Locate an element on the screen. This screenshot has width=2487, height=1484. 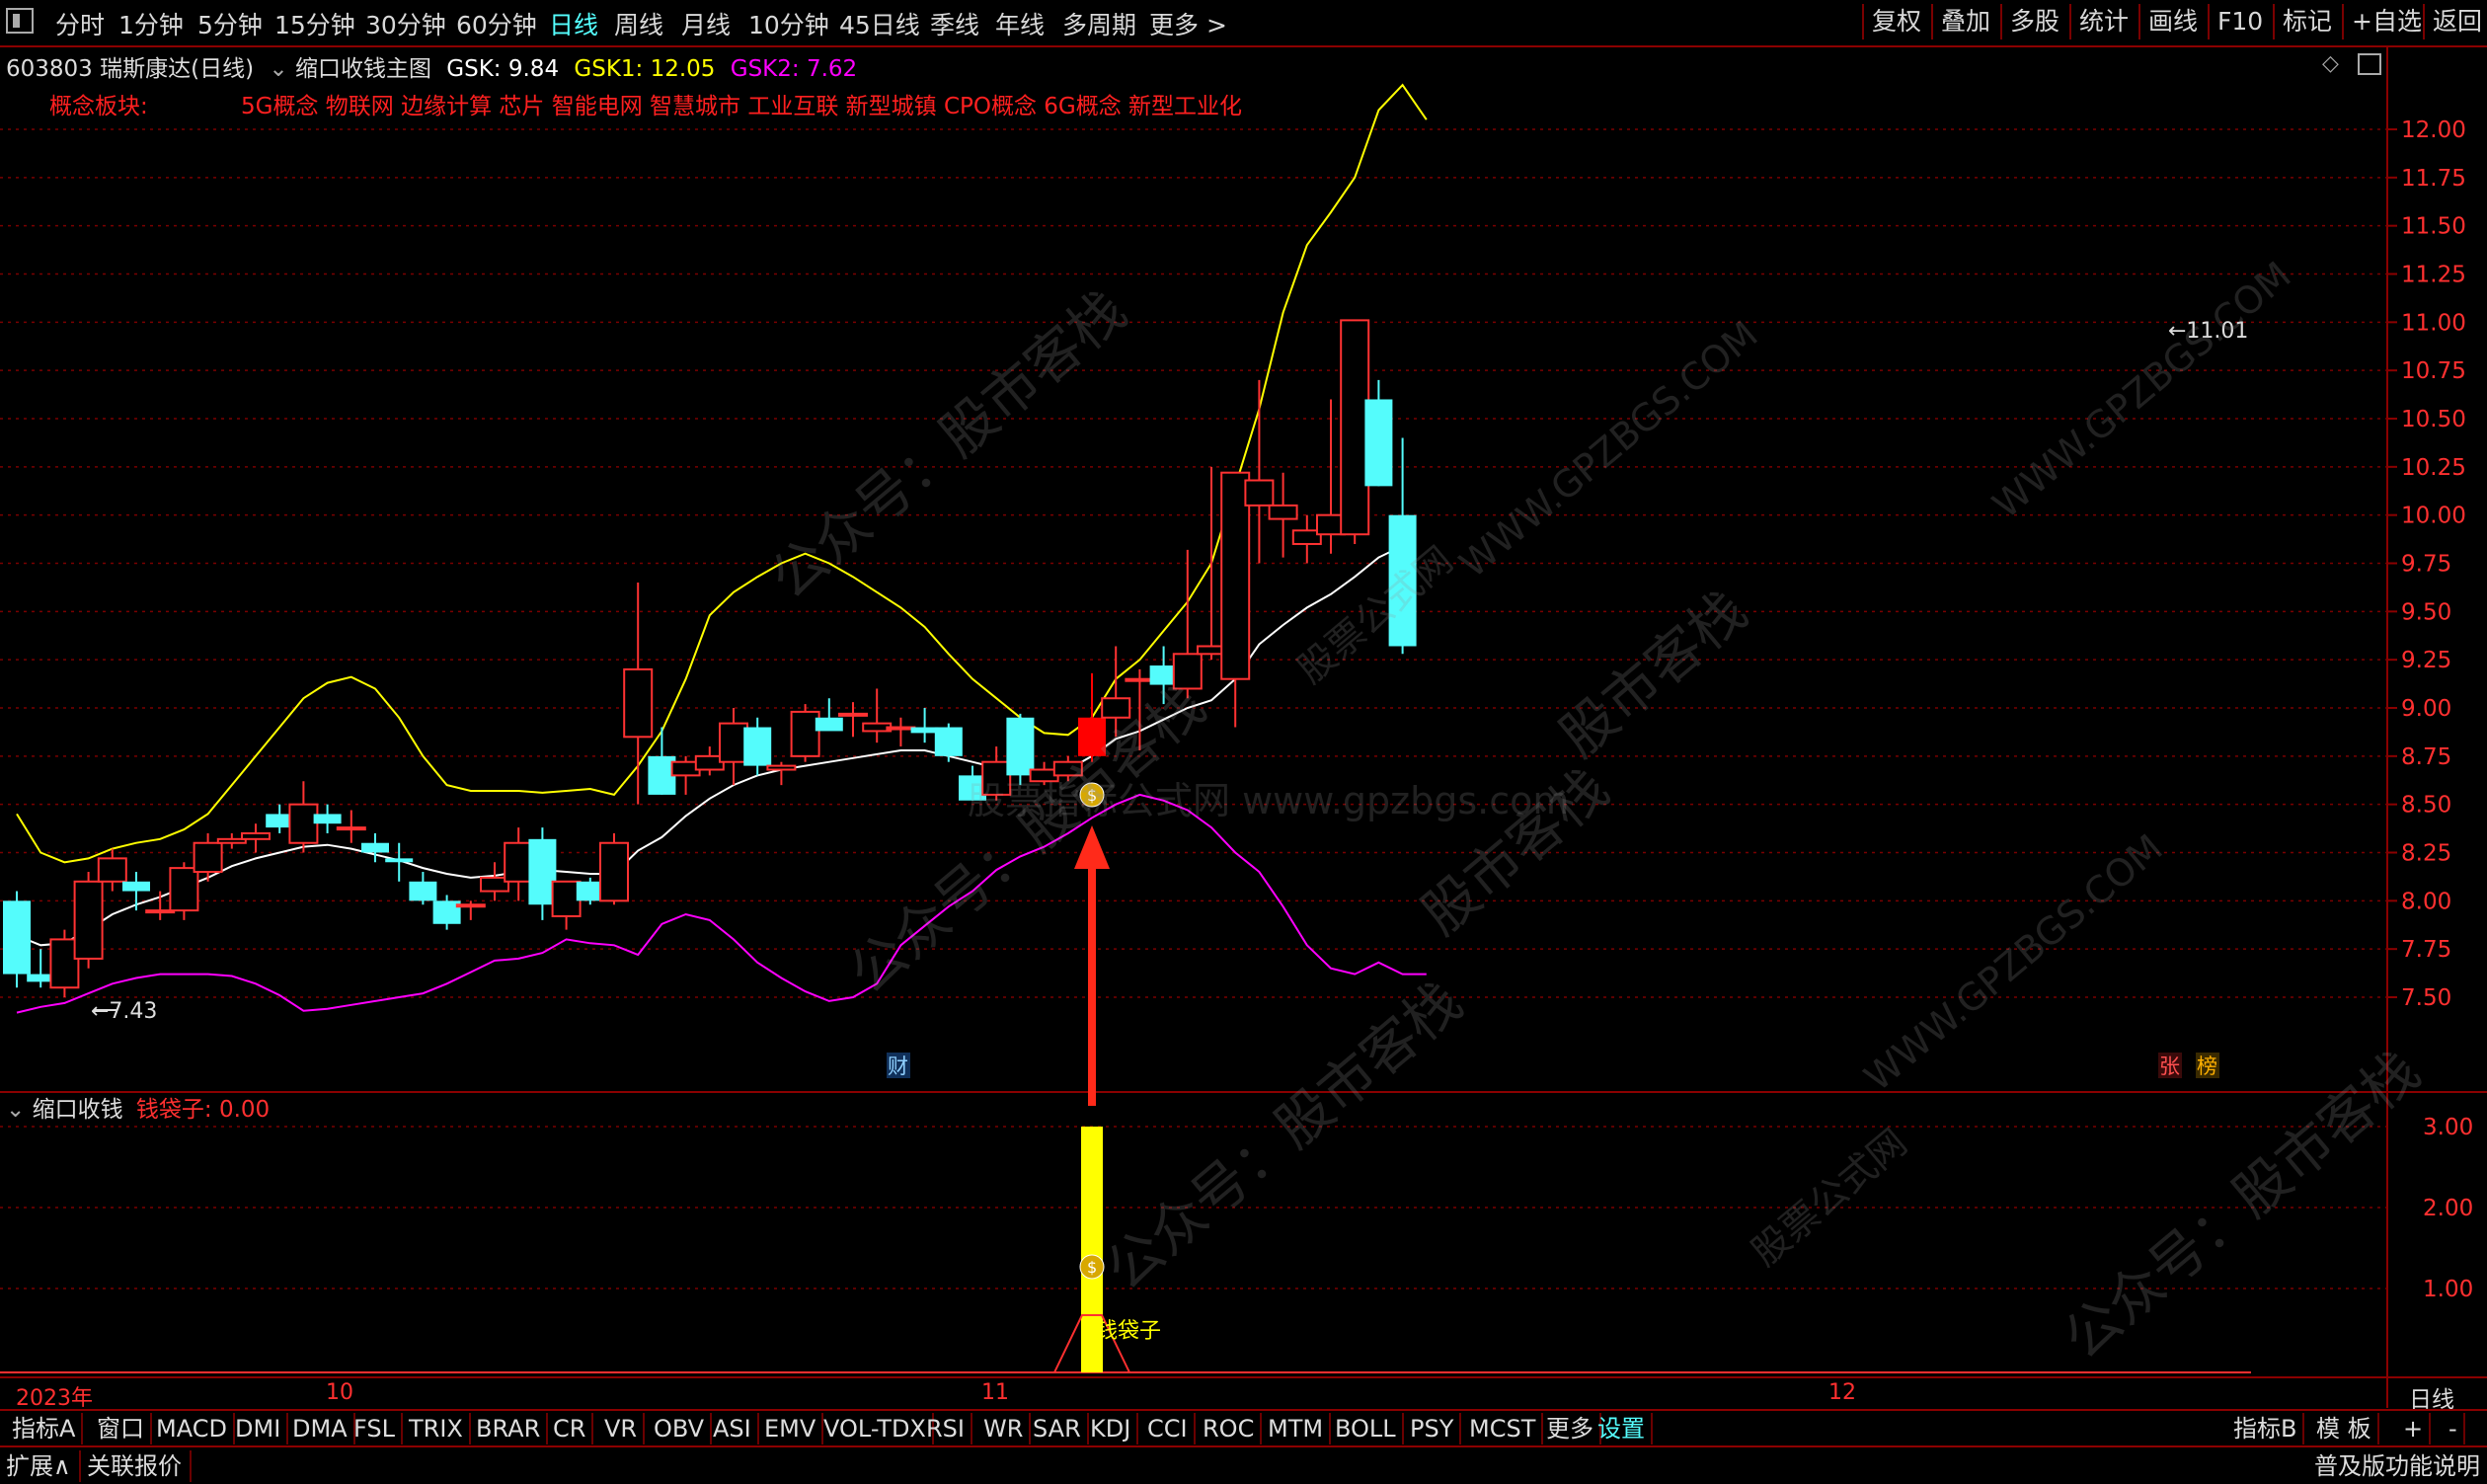
sub-indicator-value: 钱袋子: 0.00 is located at coordinates (203, 1110).